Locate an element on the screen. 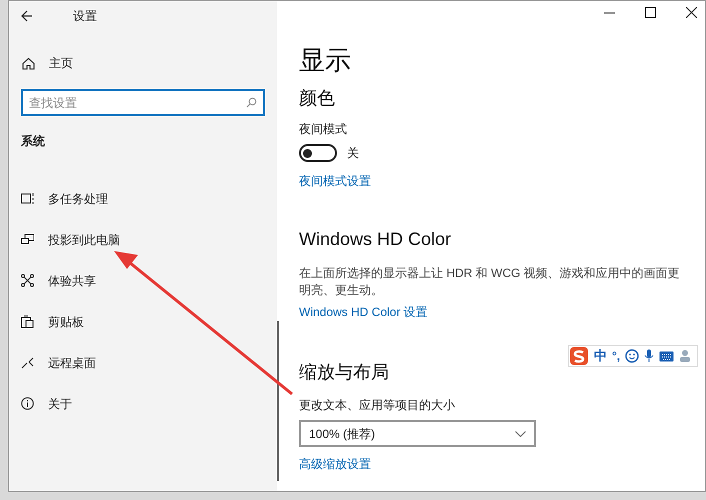 This screenshot has height=500, width=706. project-icon is located at coordinates (27, 239).